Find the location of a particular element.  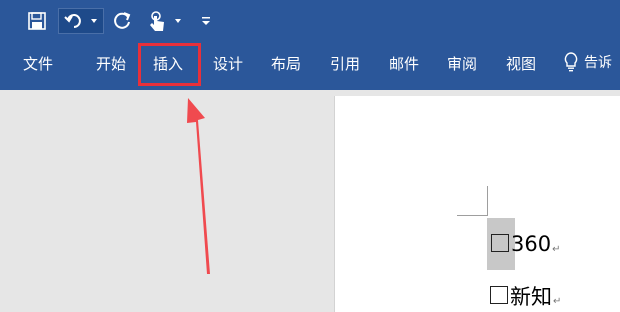

redo-icon is located at coordinates (122, 20).